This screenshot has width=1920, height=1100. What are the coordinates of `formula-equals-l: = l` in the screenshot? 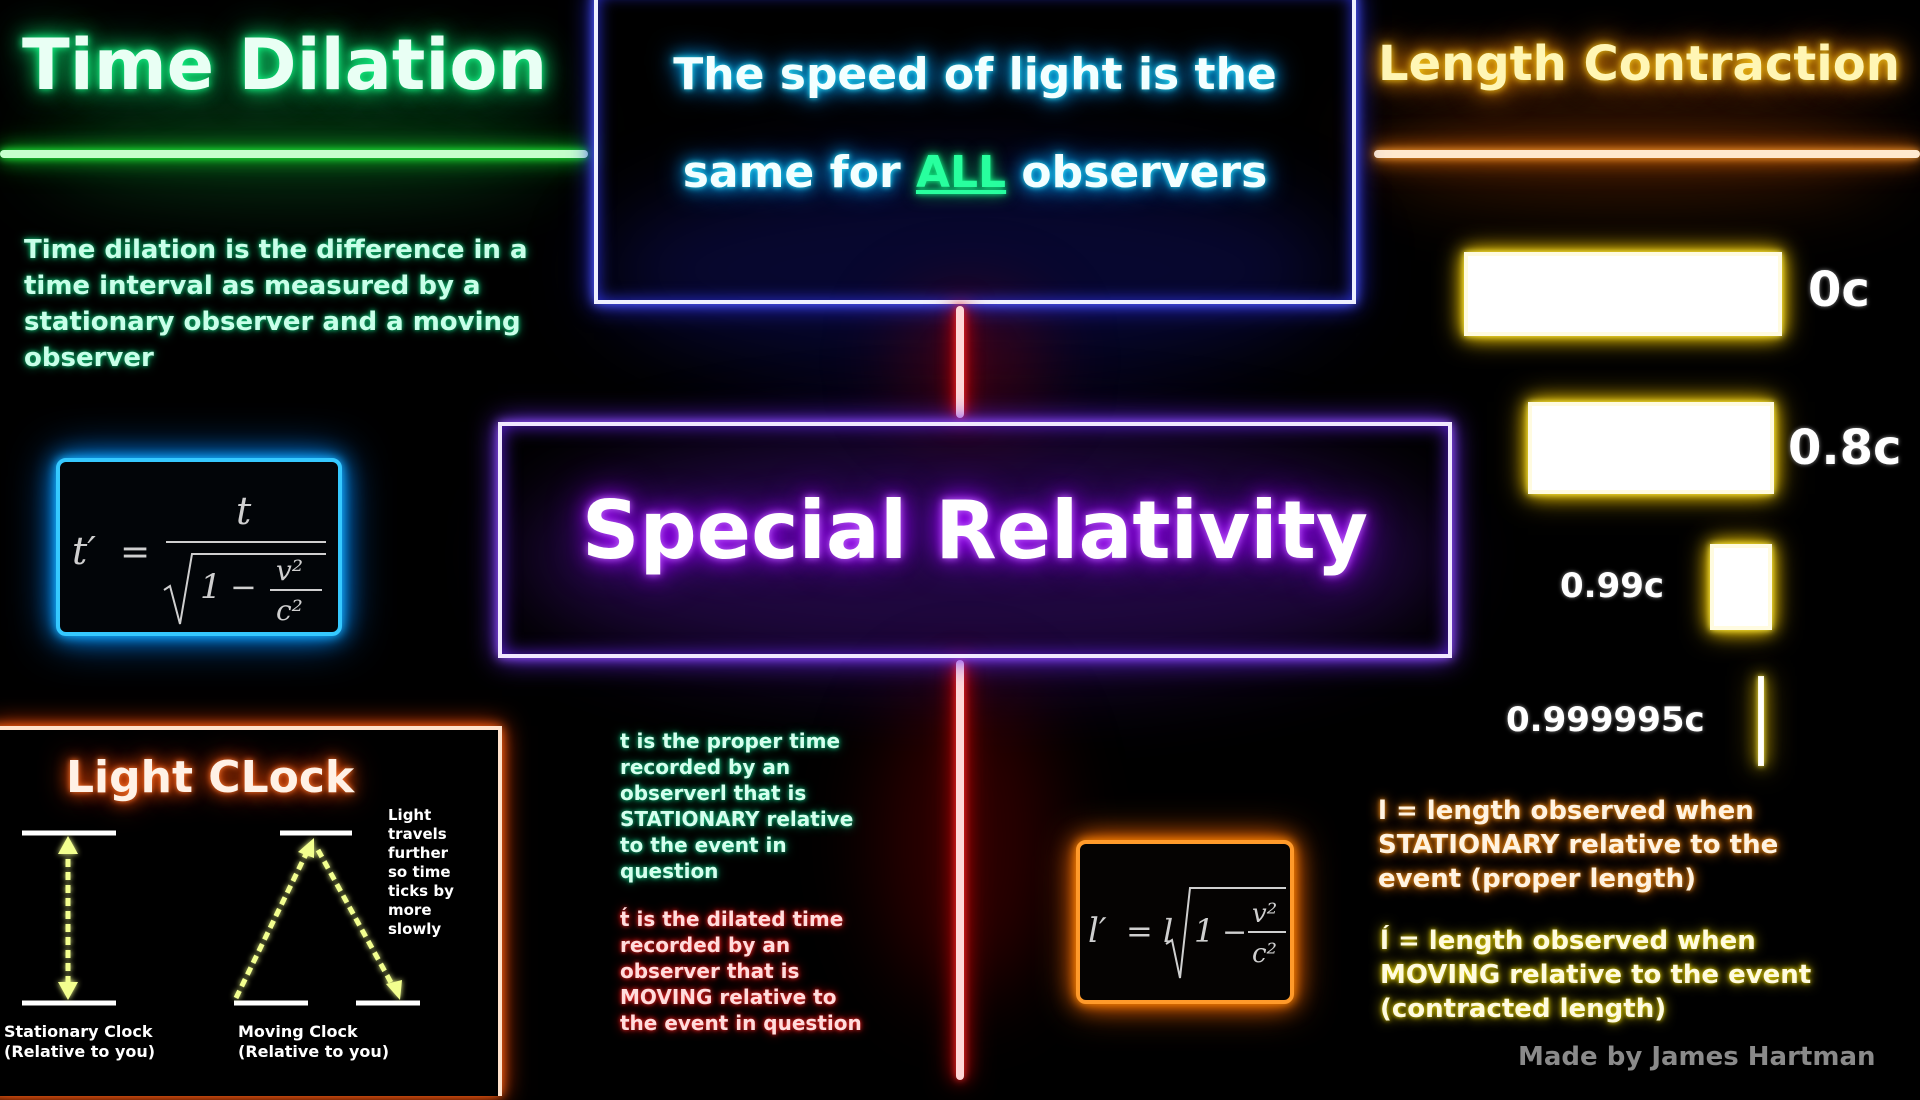 It's located at (1149, 931).